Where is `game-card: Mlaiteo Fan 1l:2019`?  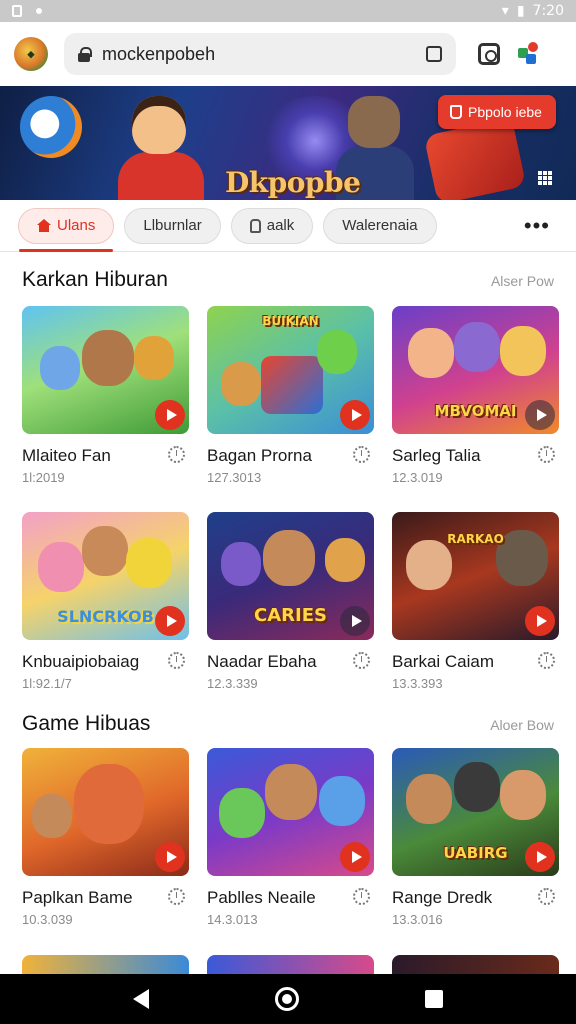 game-card: Mlaiteo Fan 1l:2019 is located at coordinates (105, 395).